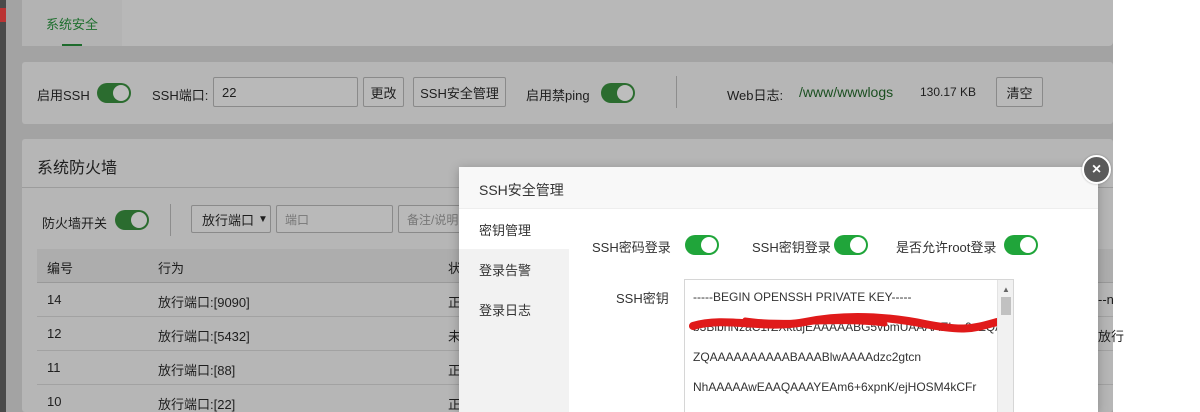  I want to click on tab-underline, so click(72, 45).